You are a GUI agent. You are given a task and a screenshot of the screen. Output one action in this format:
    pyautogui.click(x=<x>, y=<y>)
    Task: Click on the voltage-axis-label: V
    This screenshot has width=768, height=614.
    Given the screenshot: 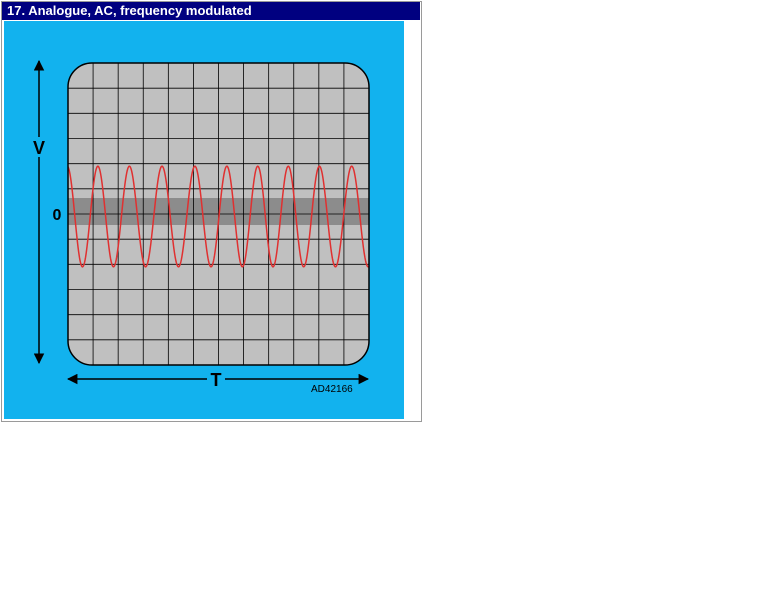 What is the action you would take?
    pyautogui.click(x=39, y=148)
    